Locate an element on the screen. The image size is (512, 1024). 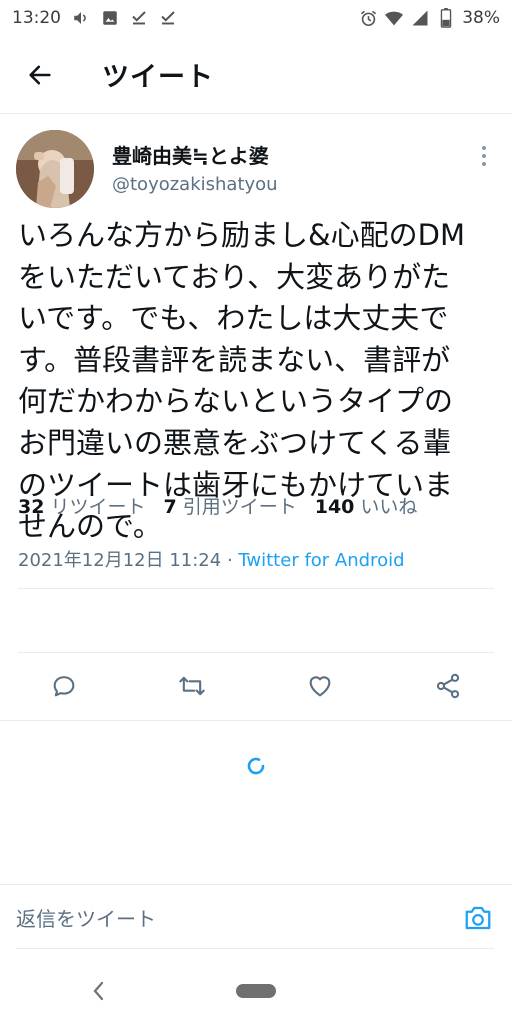
camera-icon is located at coordinates (478, 918).